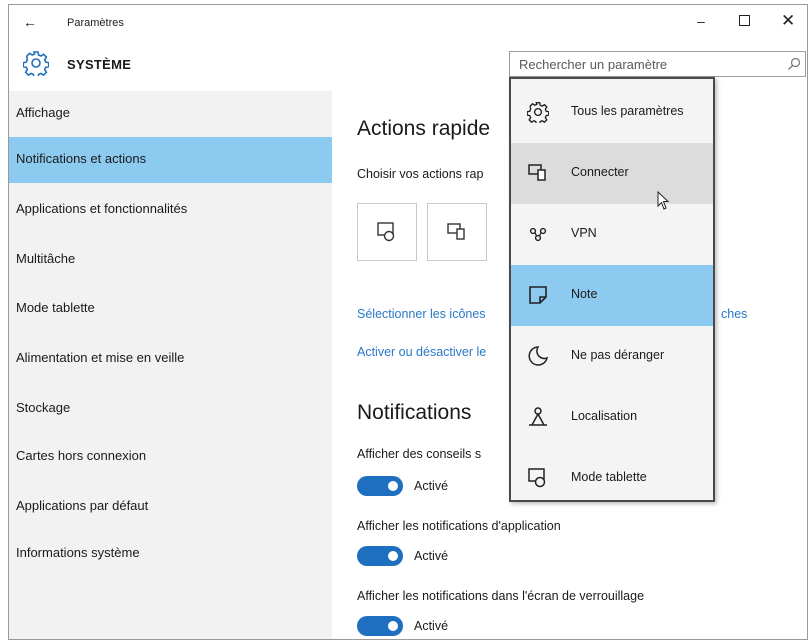  I want to click on page-title: SYSTÈME, so click(99, 64).